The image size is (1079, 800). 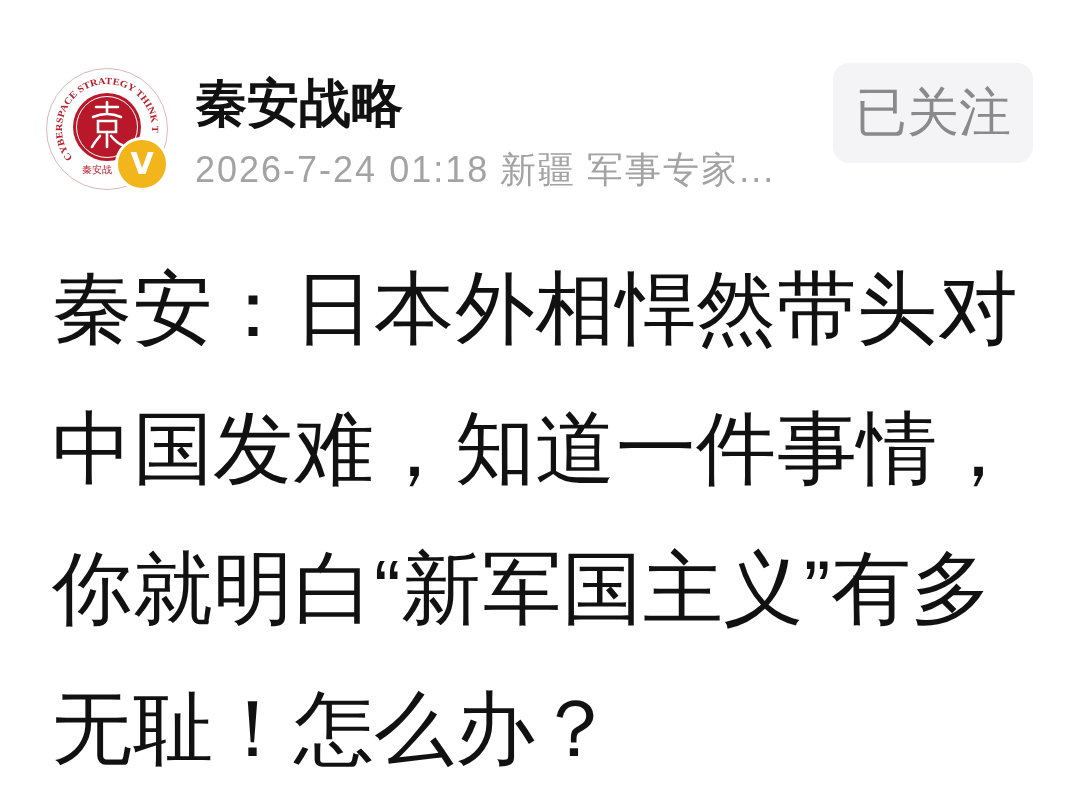 I want to click on logo-caption: 秦安战, so click(x=97, y=169).